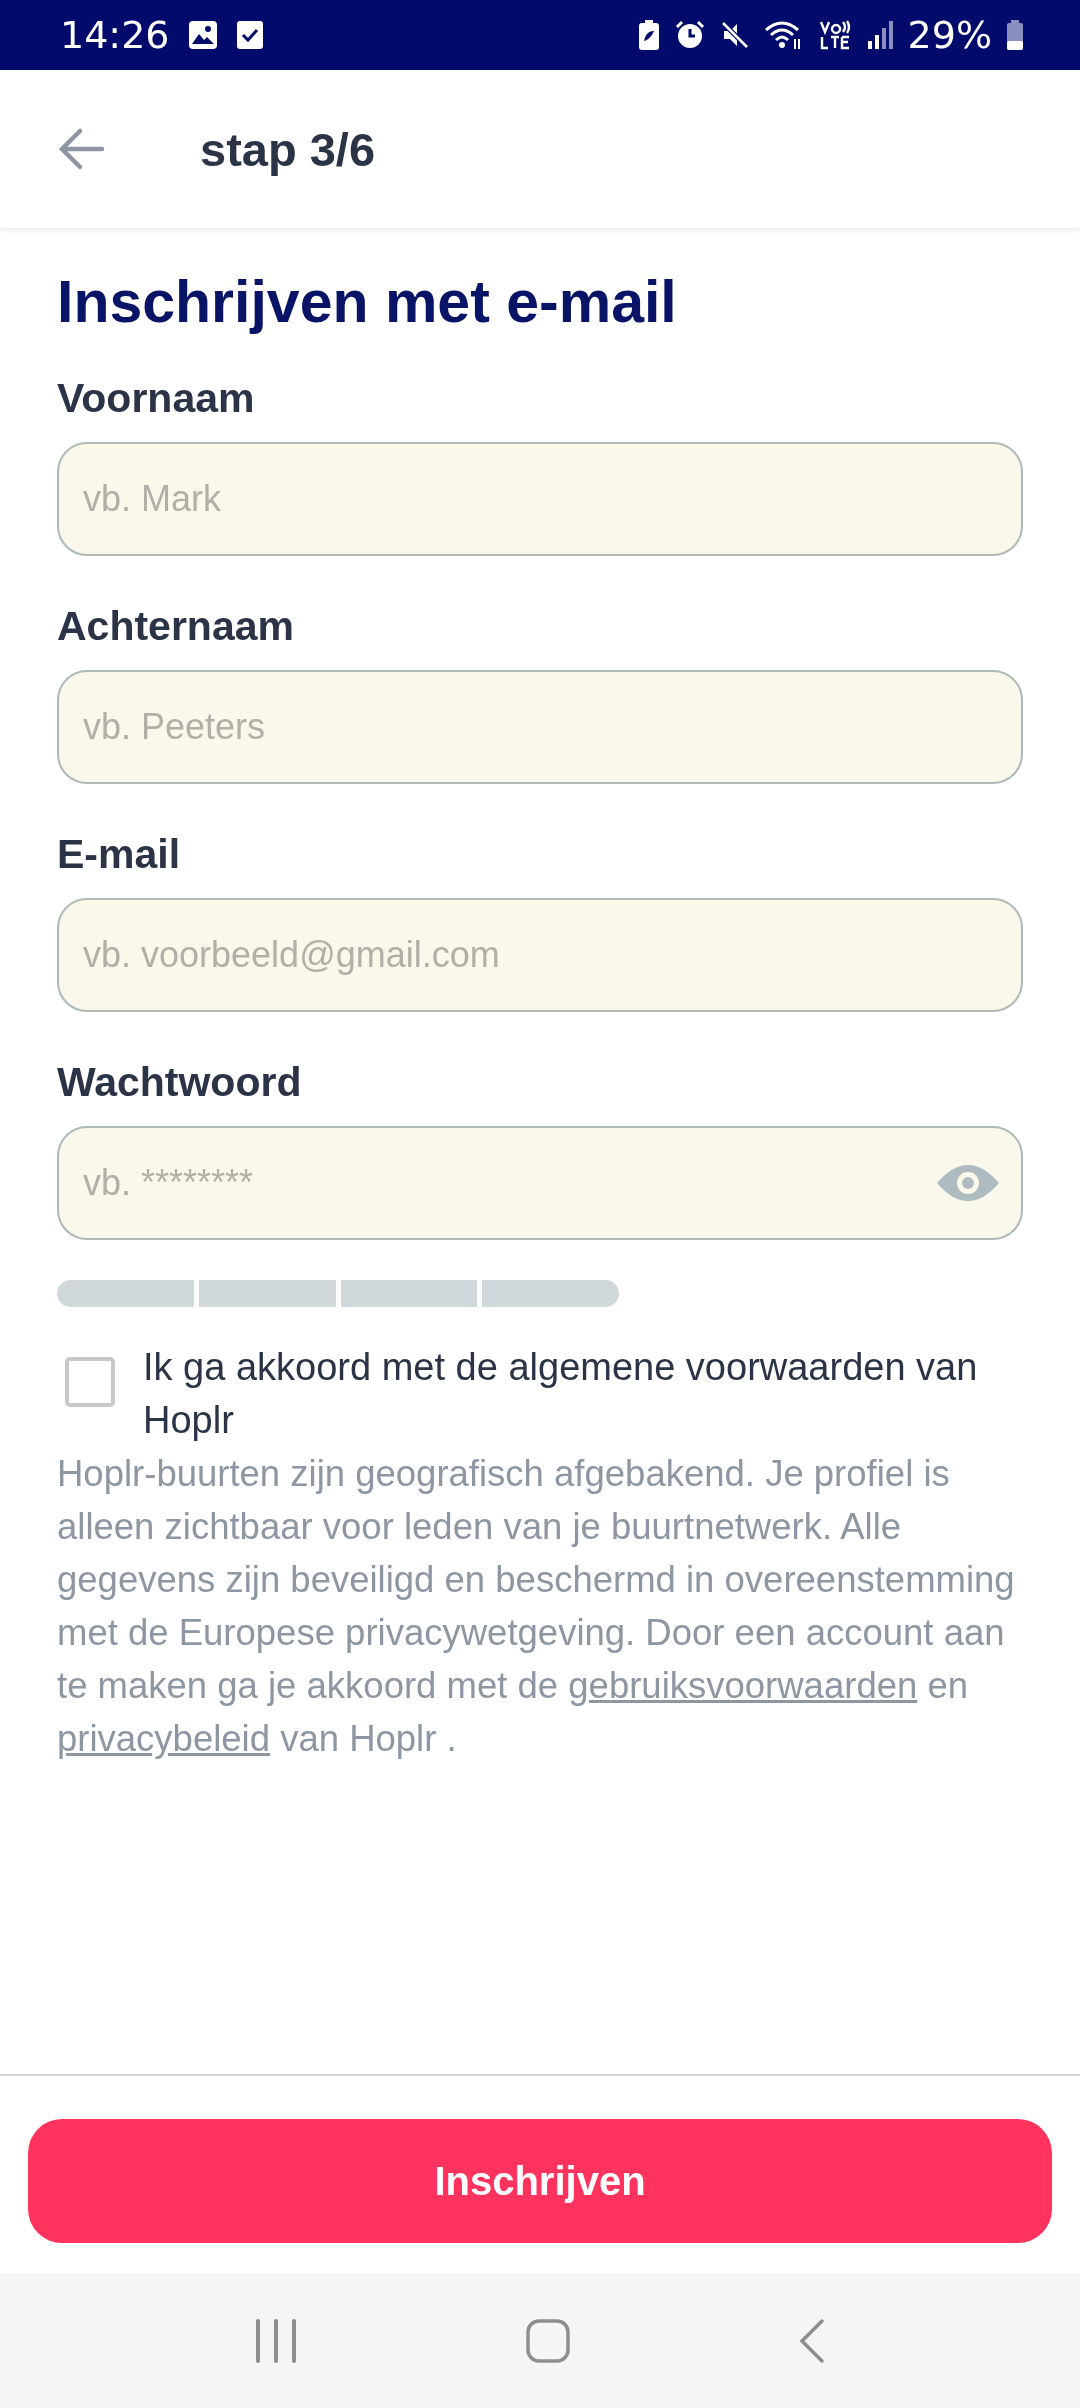 The width and height of the screenshot is (1080, 2408). Describe the element at coordinates (1015, 35) in the screenshot. I see `battery-icon` at that location.